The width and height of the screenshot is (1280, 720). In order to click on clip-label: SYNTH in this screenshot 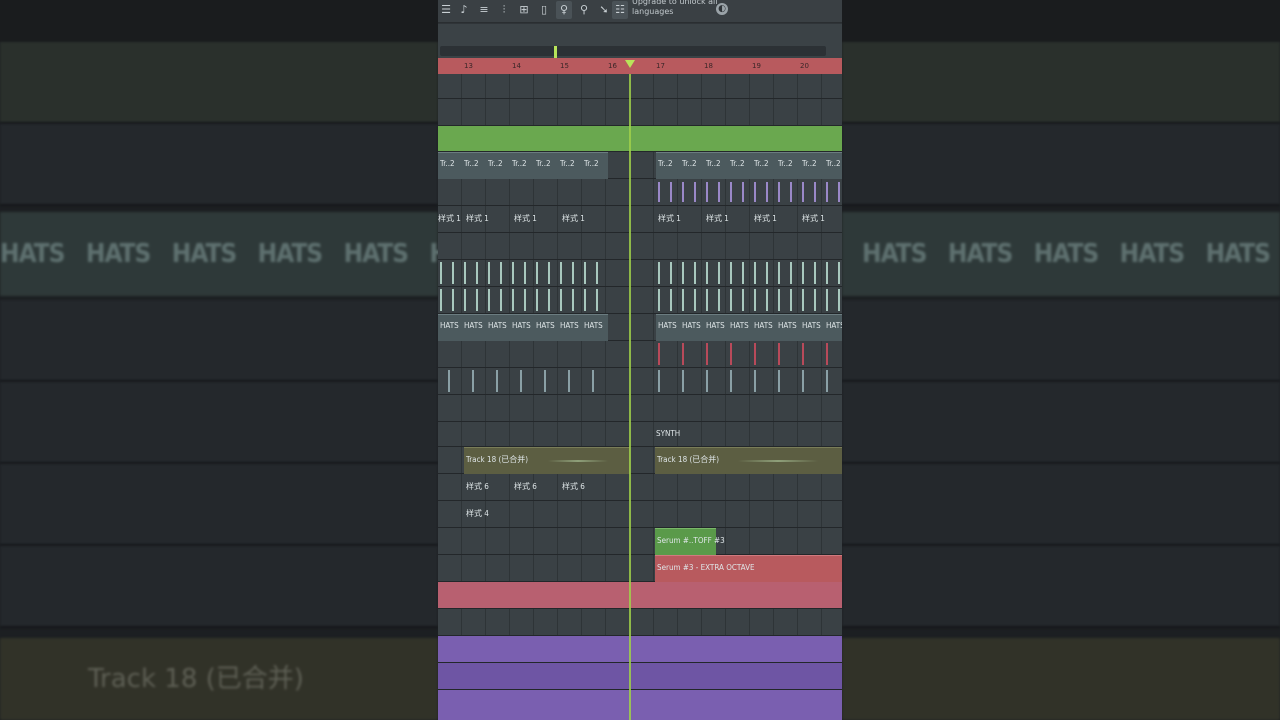, I will do `click(668, 434)`.